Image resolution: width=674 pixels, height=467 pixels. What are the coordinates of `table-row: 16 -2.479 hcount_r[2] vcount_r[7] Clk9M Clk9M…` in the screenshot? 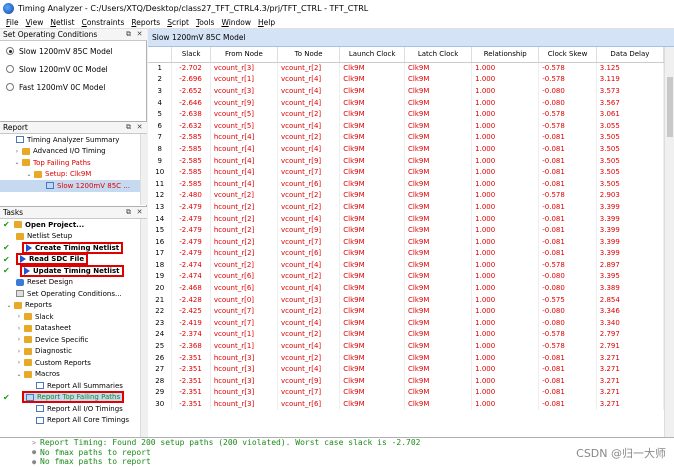 It's located at (406, 241).